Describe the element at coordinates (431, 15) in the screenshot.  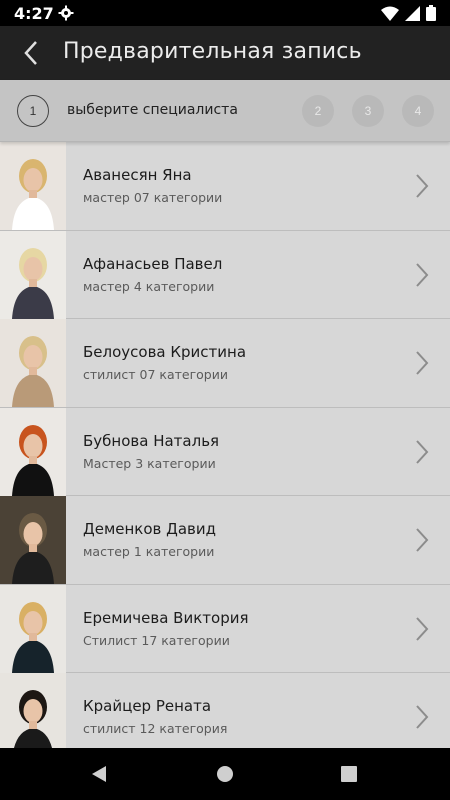
I see `battery-icon` at that location.